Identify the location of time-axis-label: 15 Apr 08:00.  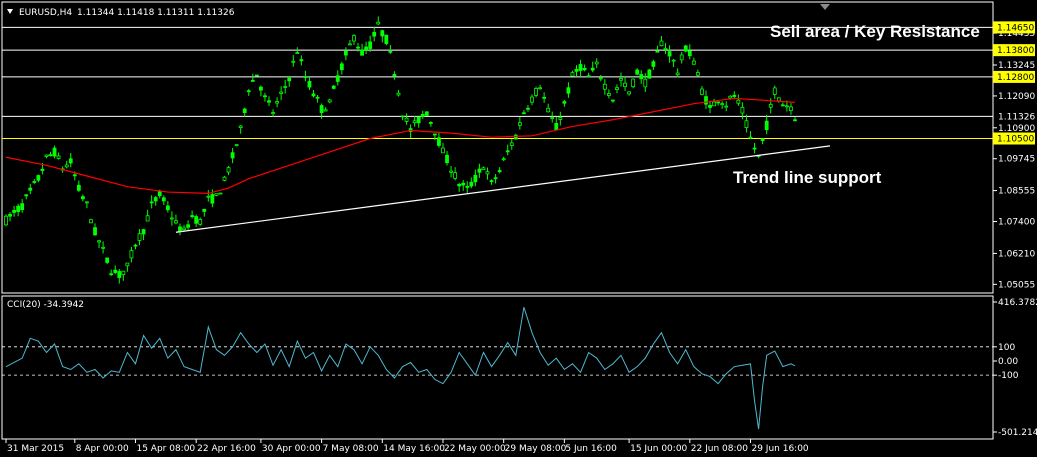
(165, 449).